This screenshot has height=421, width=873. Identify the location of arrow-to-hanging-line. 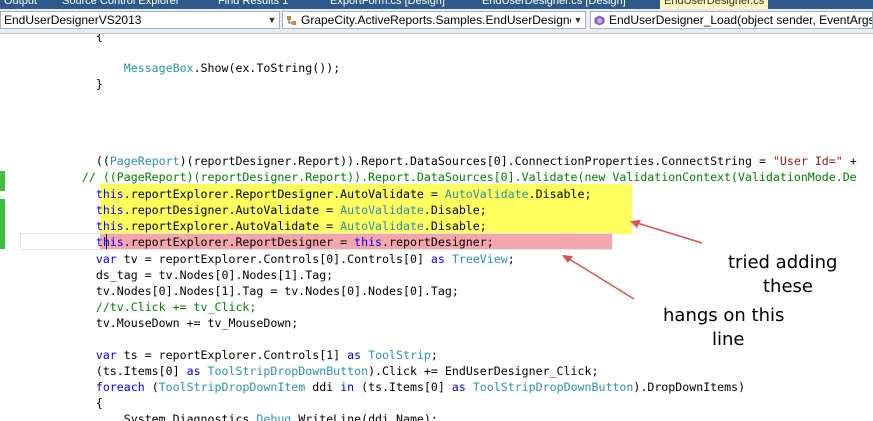
(598, 277).